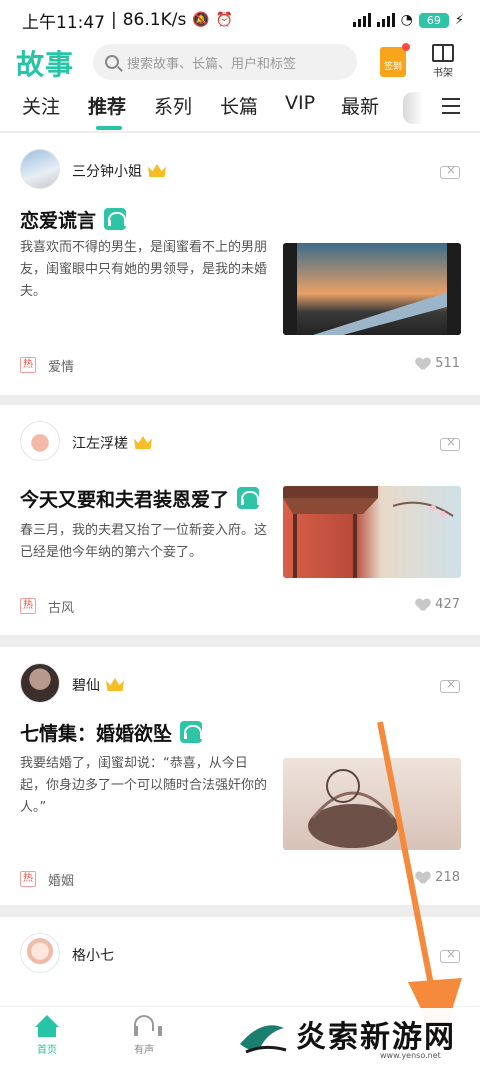  Describe the element at coordinates (41, 105) in the screenshot. I see `tab-following: 关注` at that location.